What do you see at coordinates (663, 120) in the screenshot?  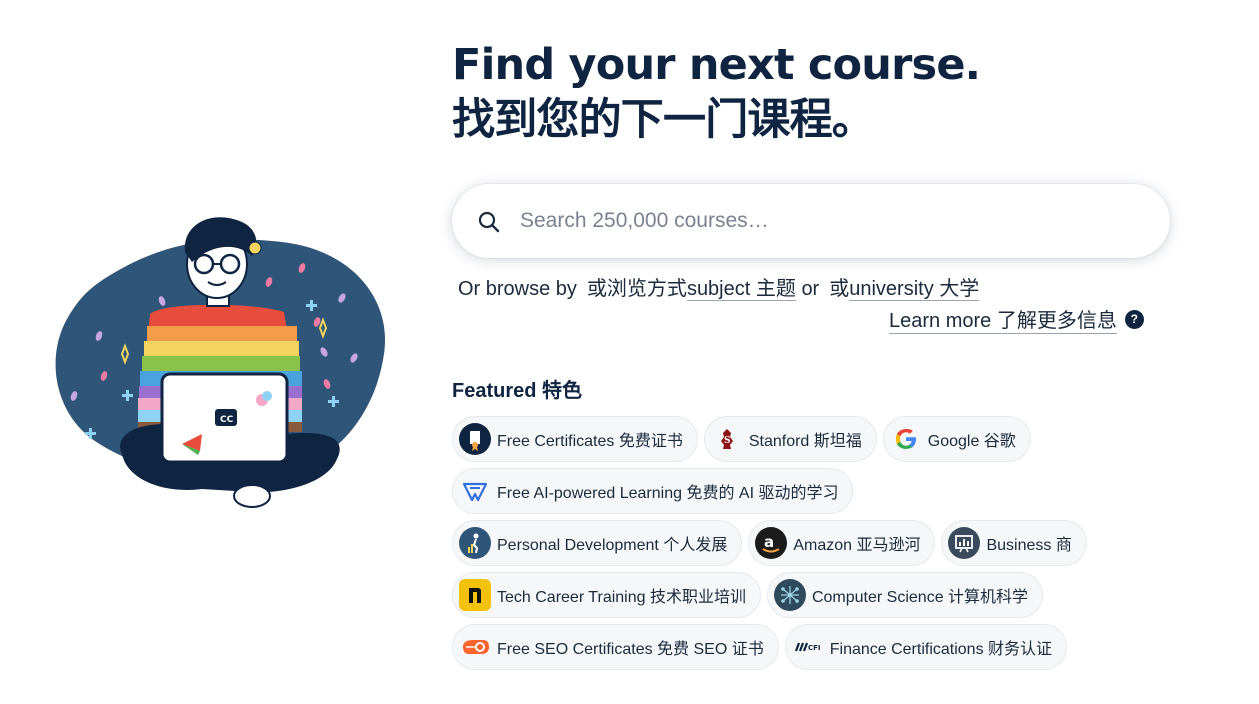 I see `page-title-zh: 找到您的下一门课程。` at bounding box center [663, 120].